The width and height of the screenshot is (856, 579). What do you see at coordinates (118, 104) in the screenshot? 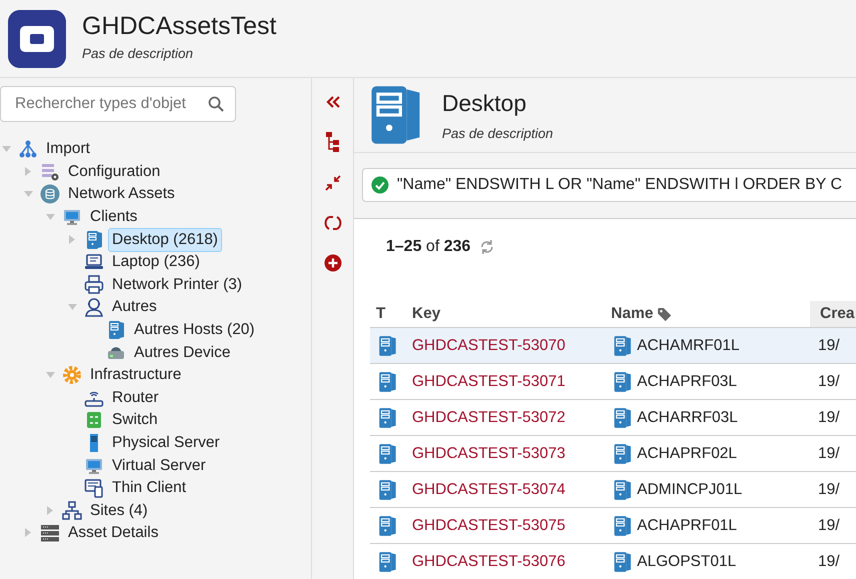
I see `search-field: Rechercher types d'objet` at bounding box center [118, 104].